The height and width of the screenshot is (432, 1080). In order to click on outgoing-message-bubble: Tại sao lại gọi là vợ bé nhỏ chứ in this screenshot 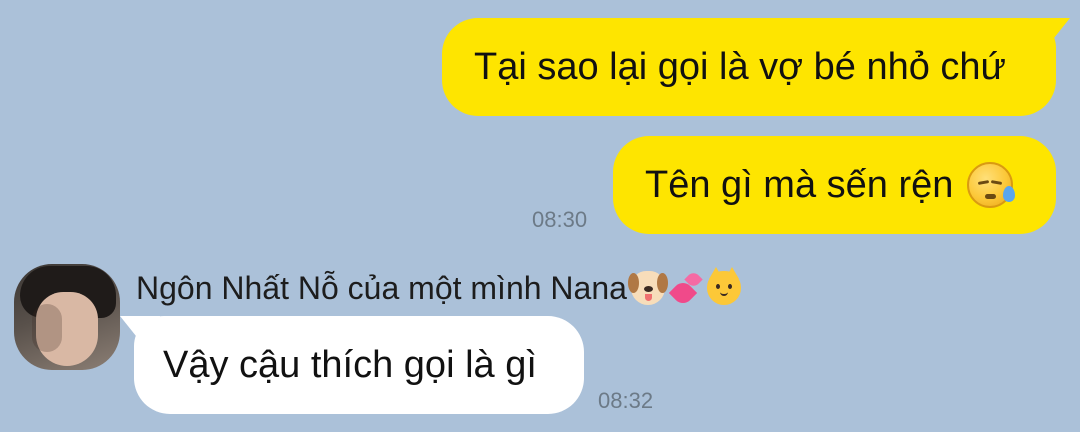, I will do `click(756, 67)`.